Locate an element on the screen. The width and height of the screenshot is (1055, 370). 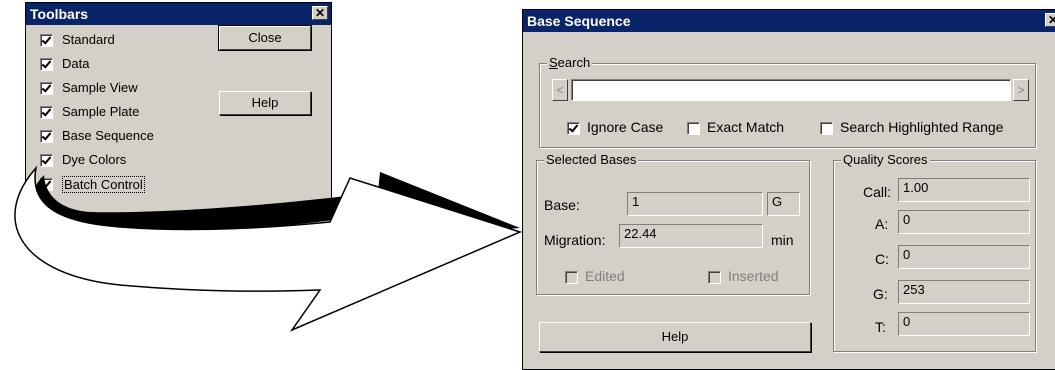
base-sequence-help-label: Help is located at coordinates (675, 336).